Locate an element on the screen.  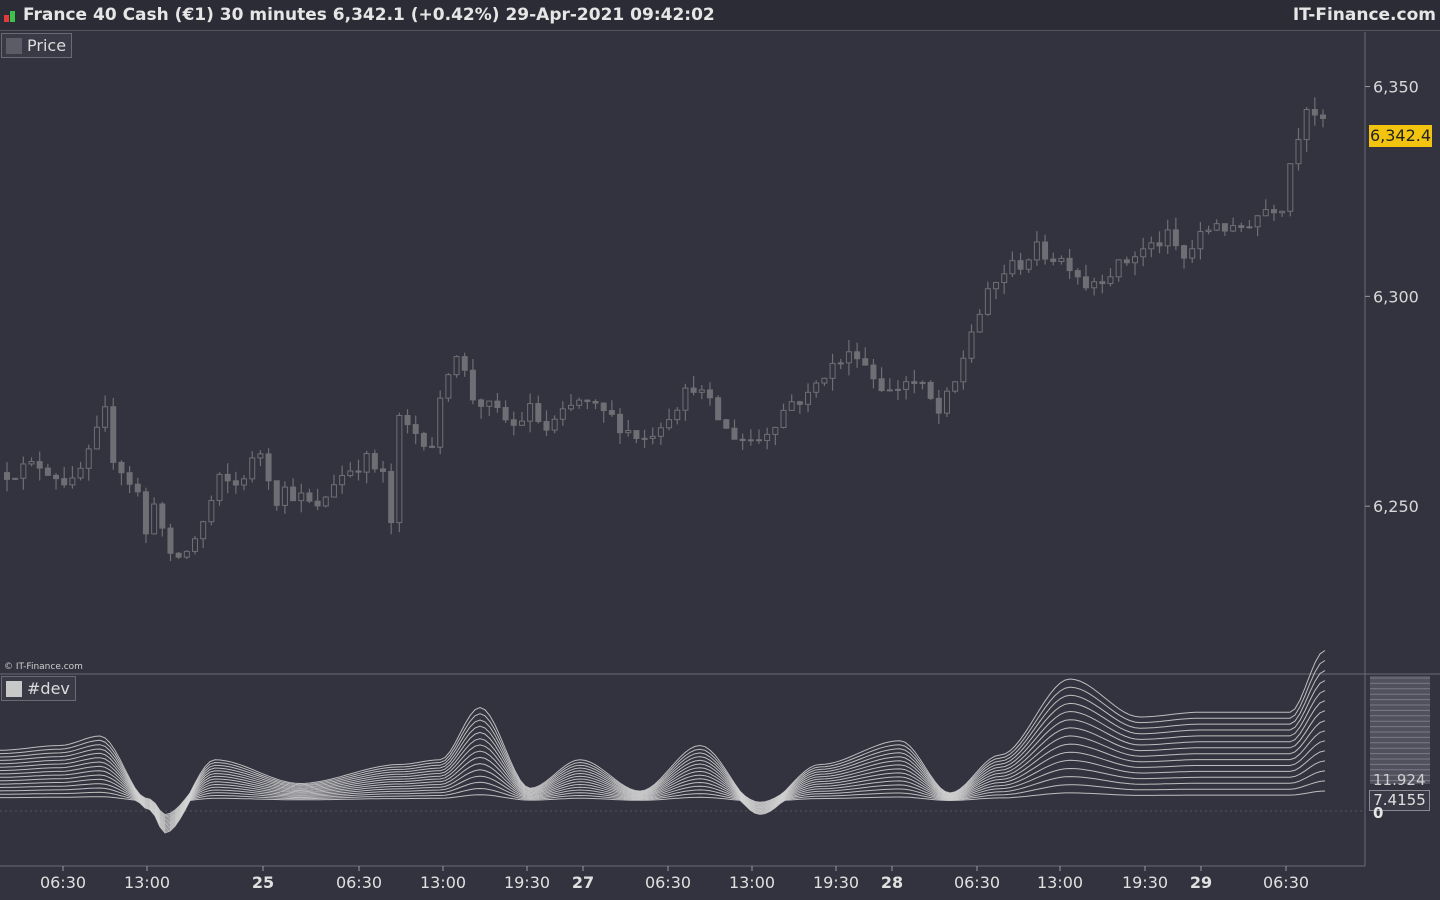
x-tick-label: 28 is located at coordinates (892, 882).